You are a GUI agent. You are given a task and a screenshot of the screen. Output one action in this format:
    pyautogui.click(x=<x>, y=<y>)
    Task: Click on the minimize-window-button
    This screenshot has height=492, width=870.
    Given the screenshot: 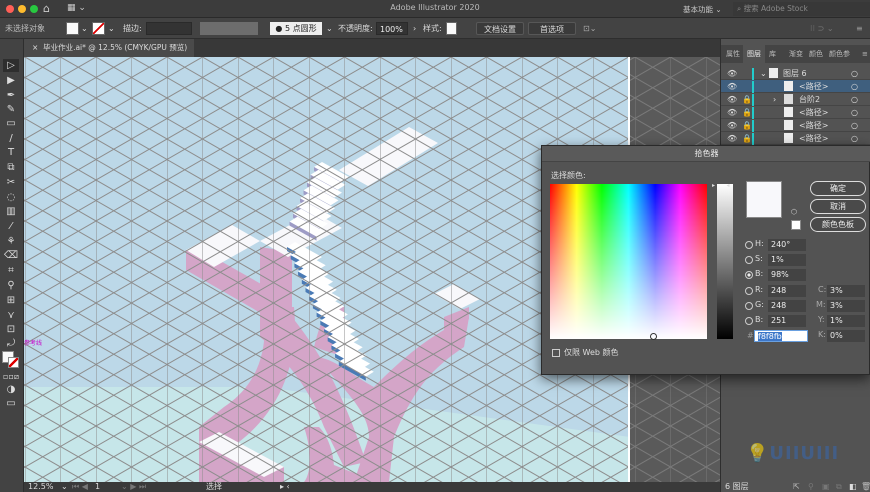 What is the action you would take?
    pyautogui.click(x=22, y=9)
    